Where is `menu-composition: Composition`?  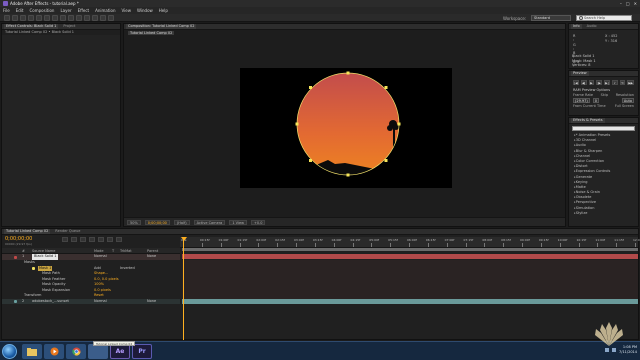
menu-composition: Composition is located at coordinates (41, 10).